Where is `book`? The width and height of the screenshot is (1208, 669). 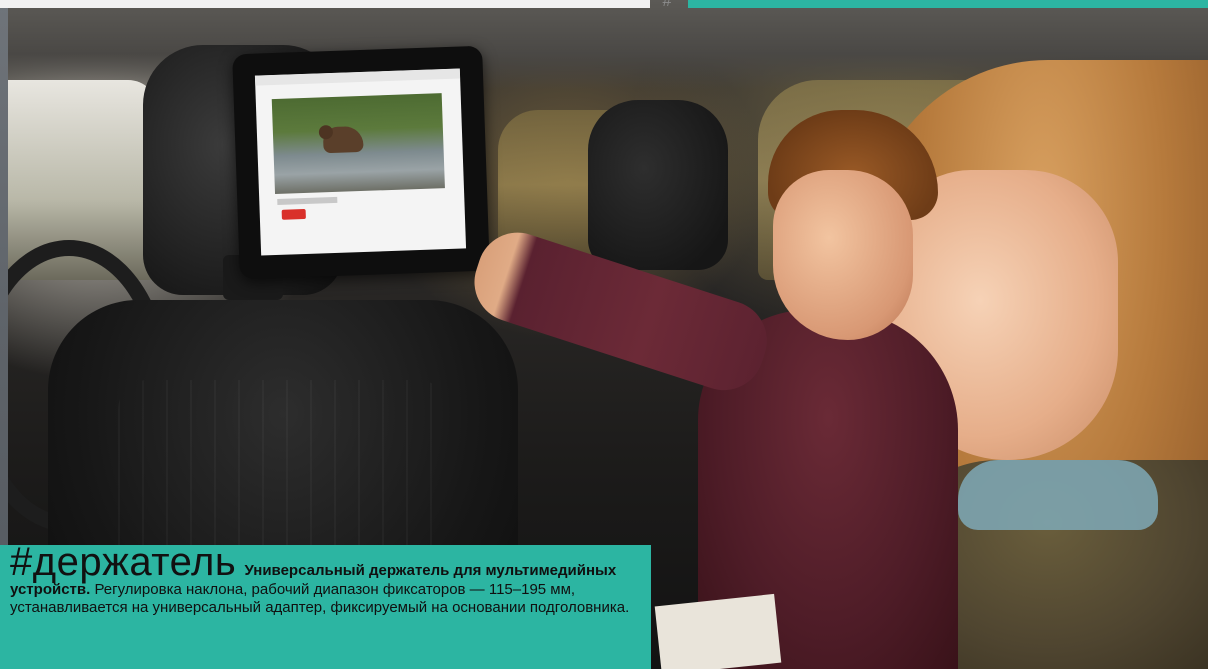 book is located at coordinates (718, 631).